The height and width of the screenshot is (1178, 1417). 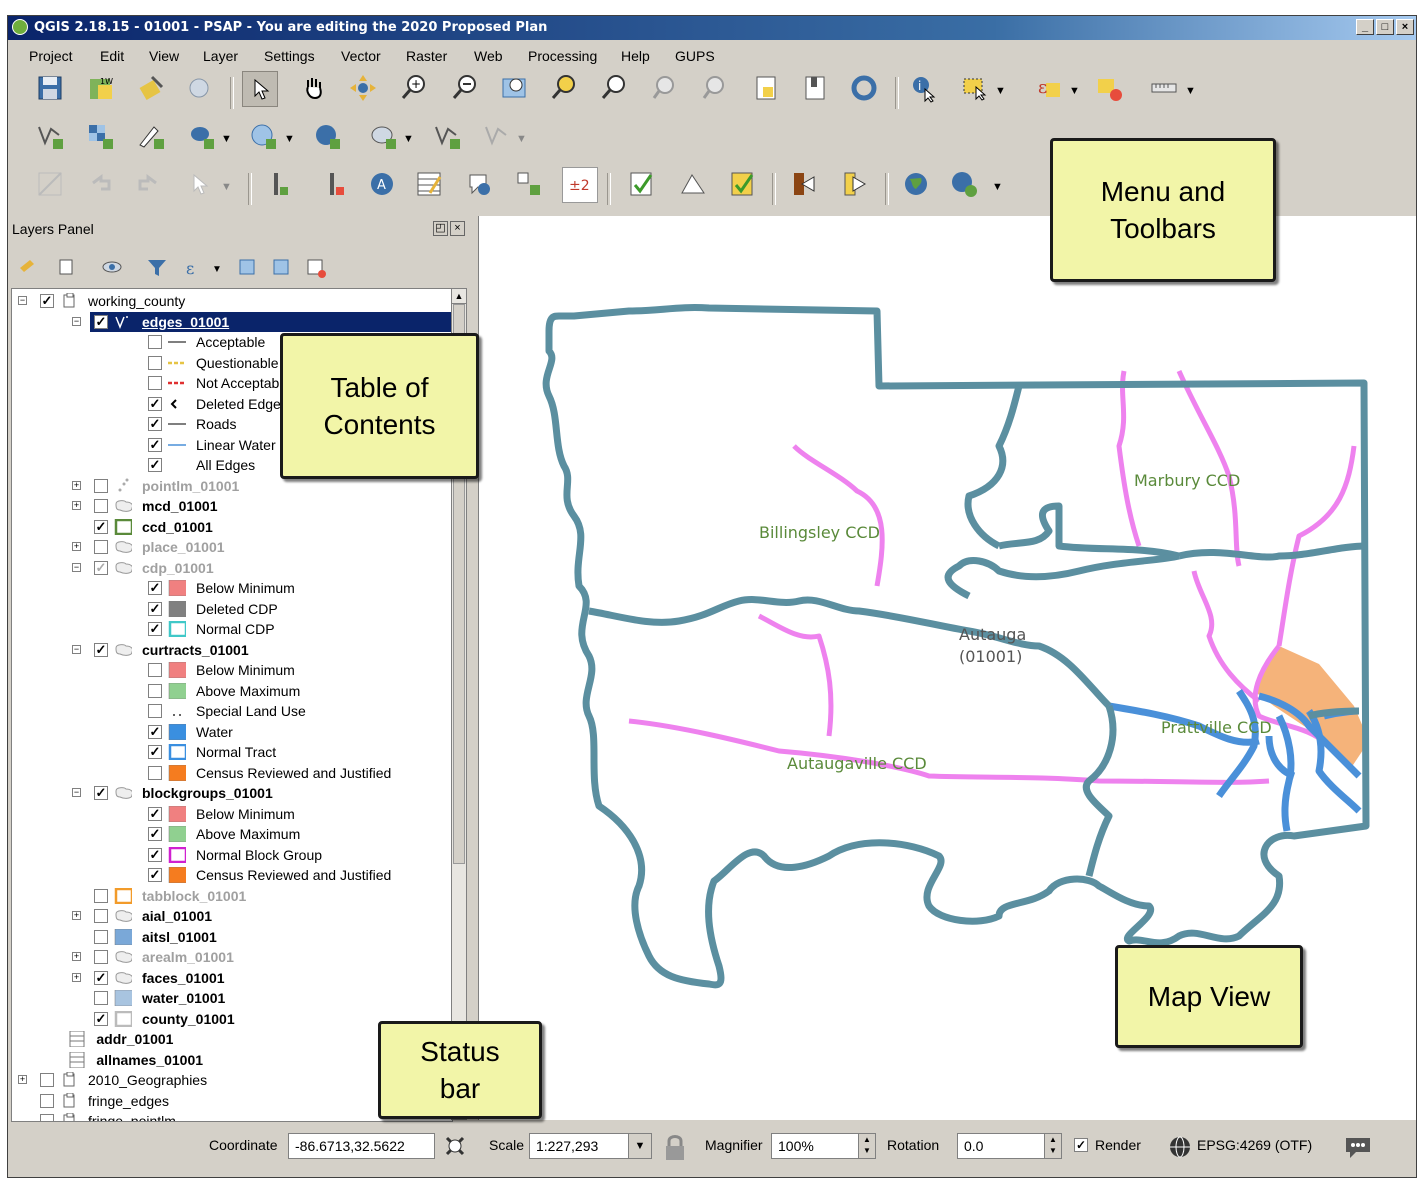 I want to click on messages-icon, so click(x=1358, y=1147).